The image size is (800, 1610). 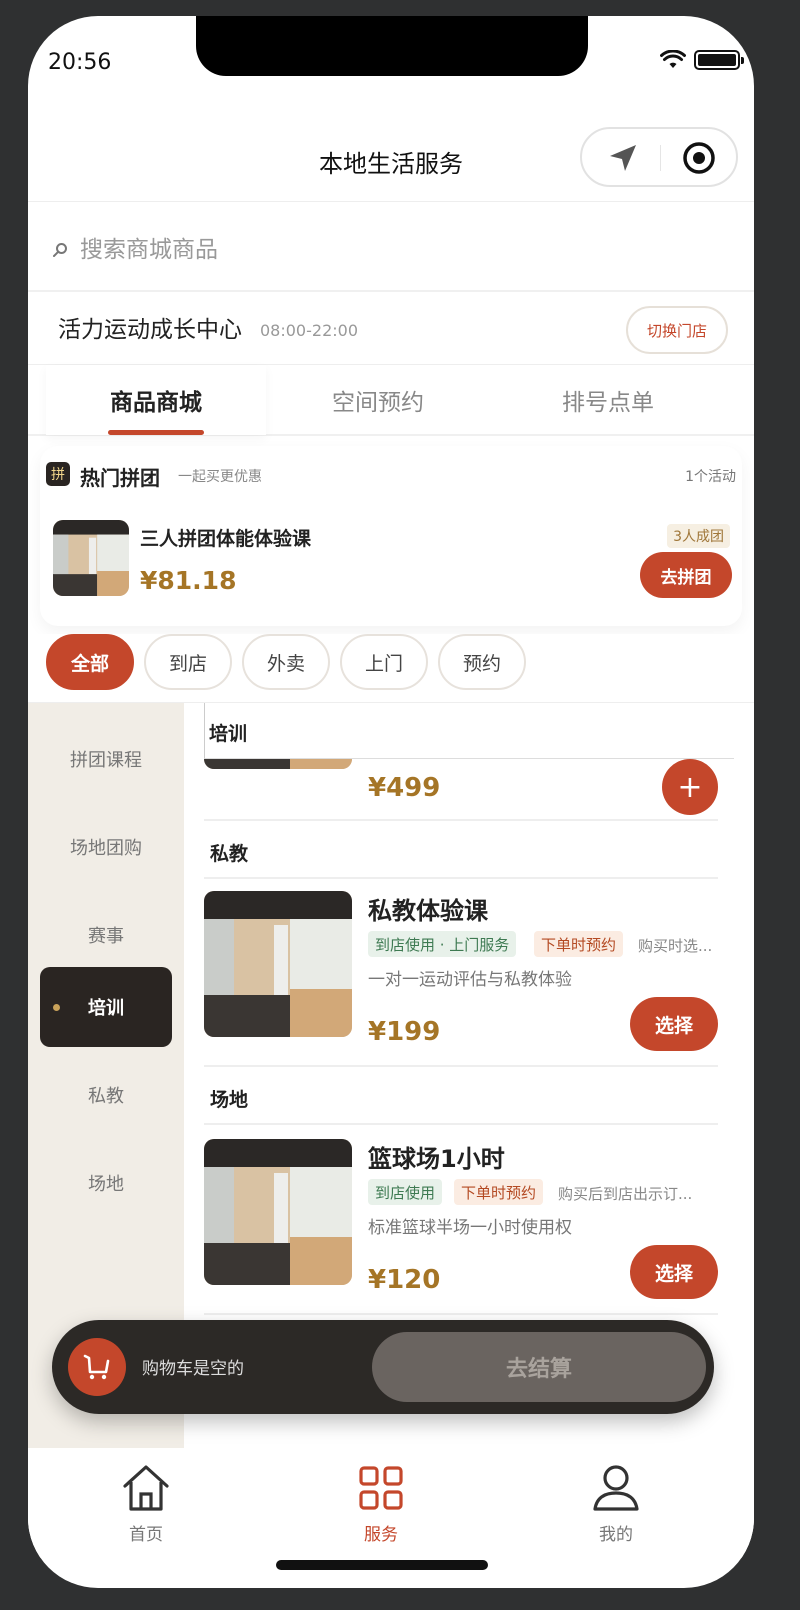 What do you see at coordinates (623, 158) in the screenshot?
I see `location-arrow-icon` at bounding box center [623, 158].